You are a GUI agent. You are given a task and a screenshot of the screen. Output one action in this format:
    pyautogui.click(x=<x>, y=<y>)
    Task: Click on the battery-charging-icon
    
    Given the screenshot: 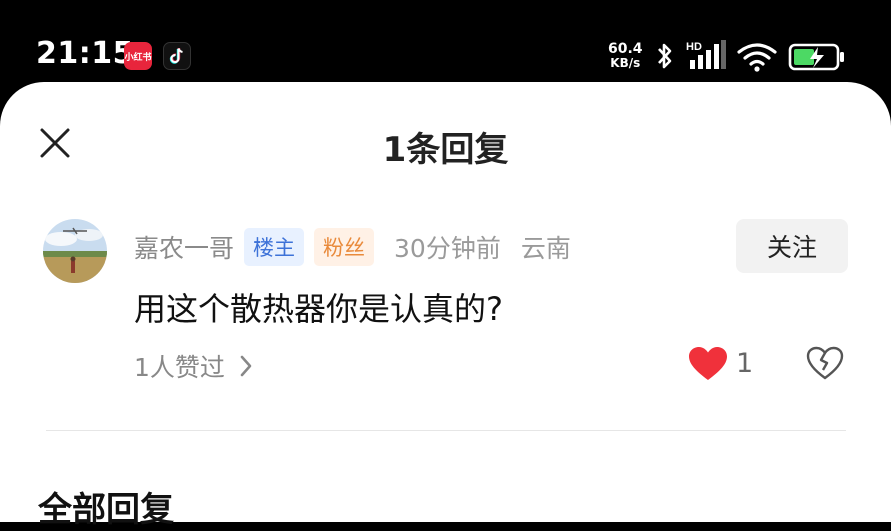 What is the action you would take?
    pyautogui.click(x=816, y=57)
    